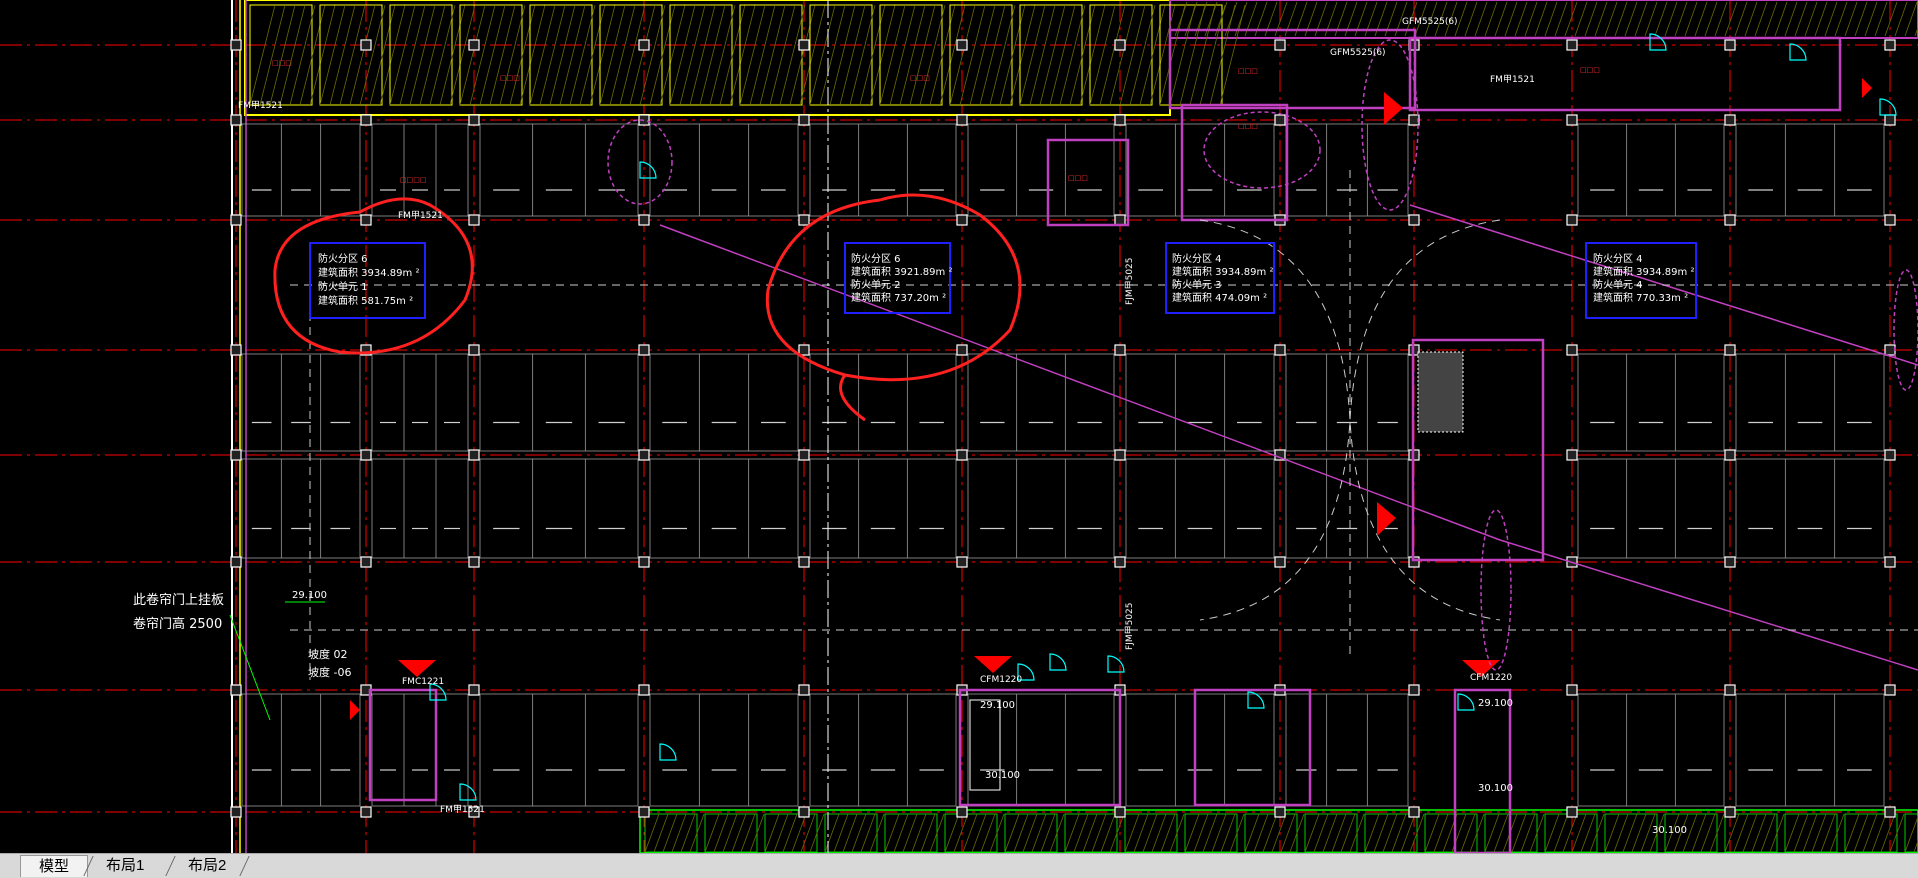 Image resolution: width=1918 pixels, height=878 pixels. I want to click on tab-layout1: 布局1, so click(125, 866).